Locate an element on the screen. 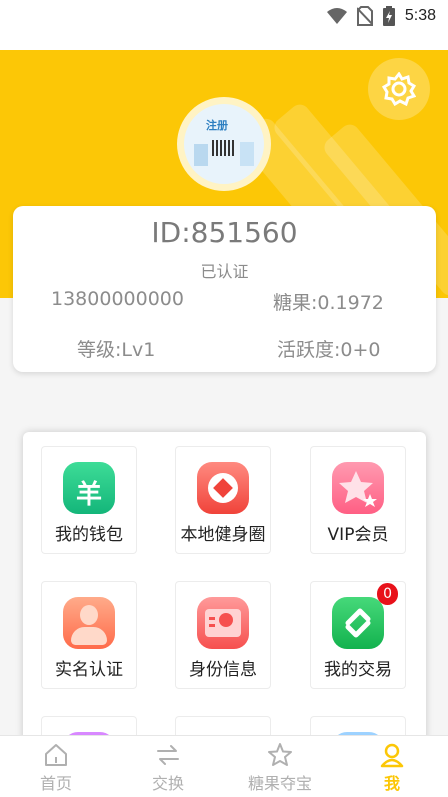 The height and width of the screenshot is (797, 448). tab-candy-treasure: 糖果夺宝 is located at coordinates (280, 766).